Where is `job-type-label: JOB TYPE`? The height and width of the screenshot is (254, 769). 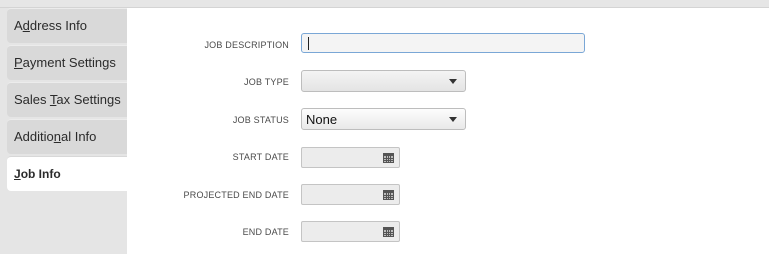 job-type-label: JOB TYPE is located at coordinates (266, 82).